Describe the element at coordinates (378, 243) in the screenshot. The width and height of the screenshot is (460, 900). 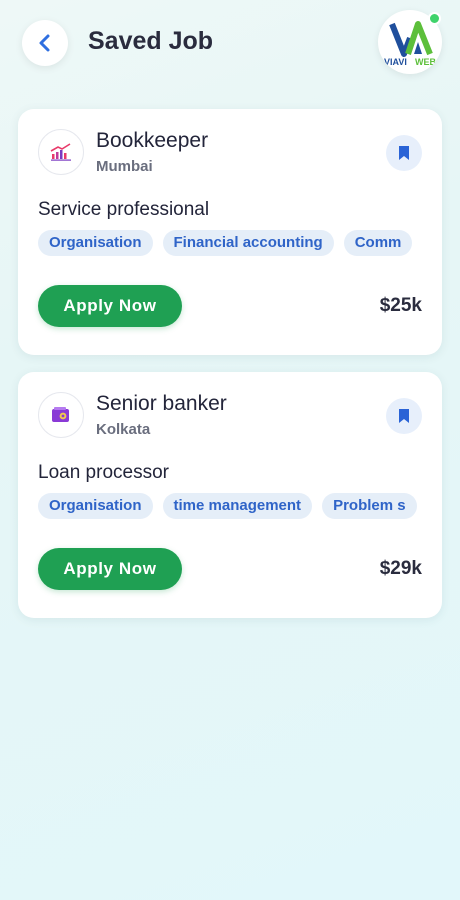
I see `skill-tag: Comm` at that location.